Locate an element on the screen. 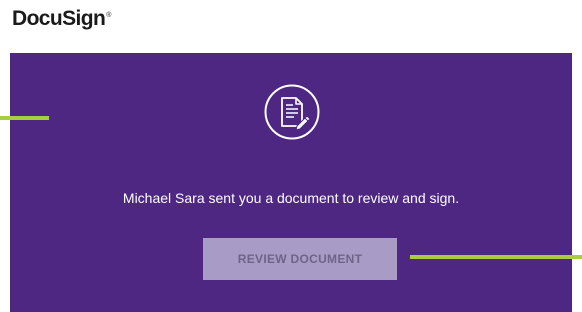 Image resolution: width=582 pixels, height=312 pixels. docusign-logo: DocuSign® is located at coordinates (61, 19).